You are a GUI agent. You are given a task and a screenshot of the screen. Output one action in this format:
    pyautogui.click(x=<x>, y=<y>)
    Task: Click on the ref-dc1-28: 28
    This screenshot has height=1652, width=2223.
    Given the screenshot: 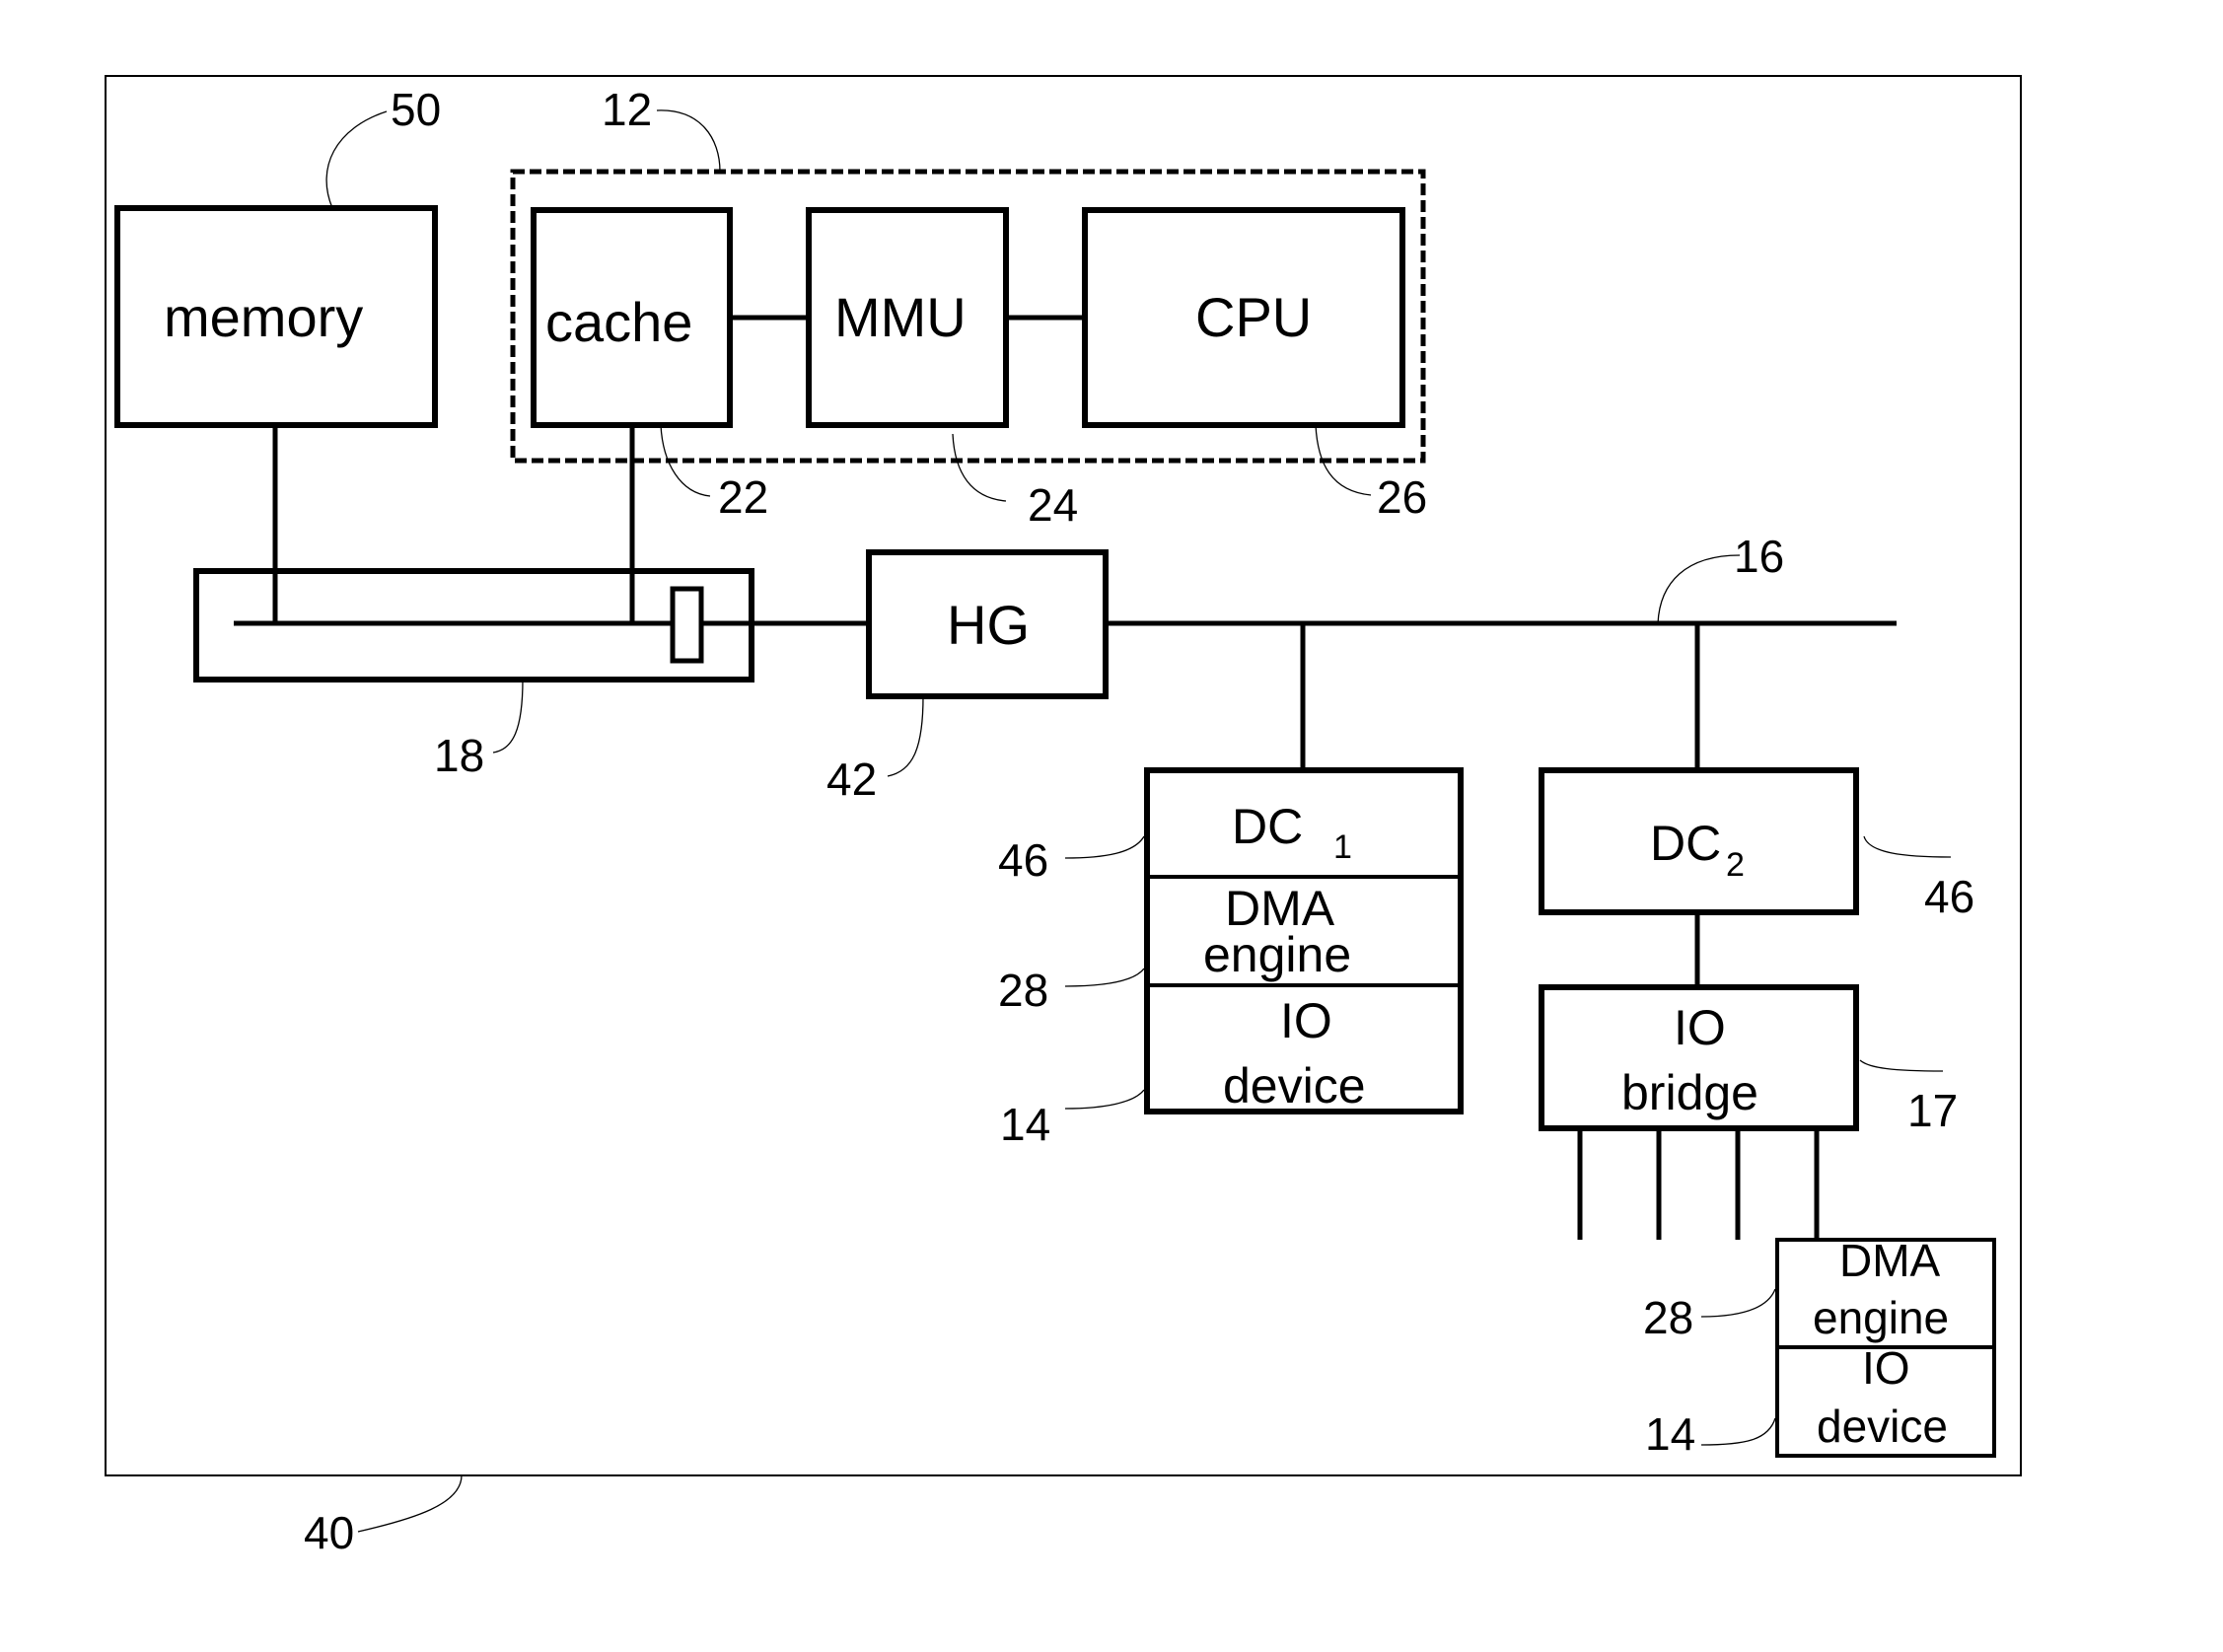 What is the action you would take?
    pyautogui.click(x=1023, y=991)
    